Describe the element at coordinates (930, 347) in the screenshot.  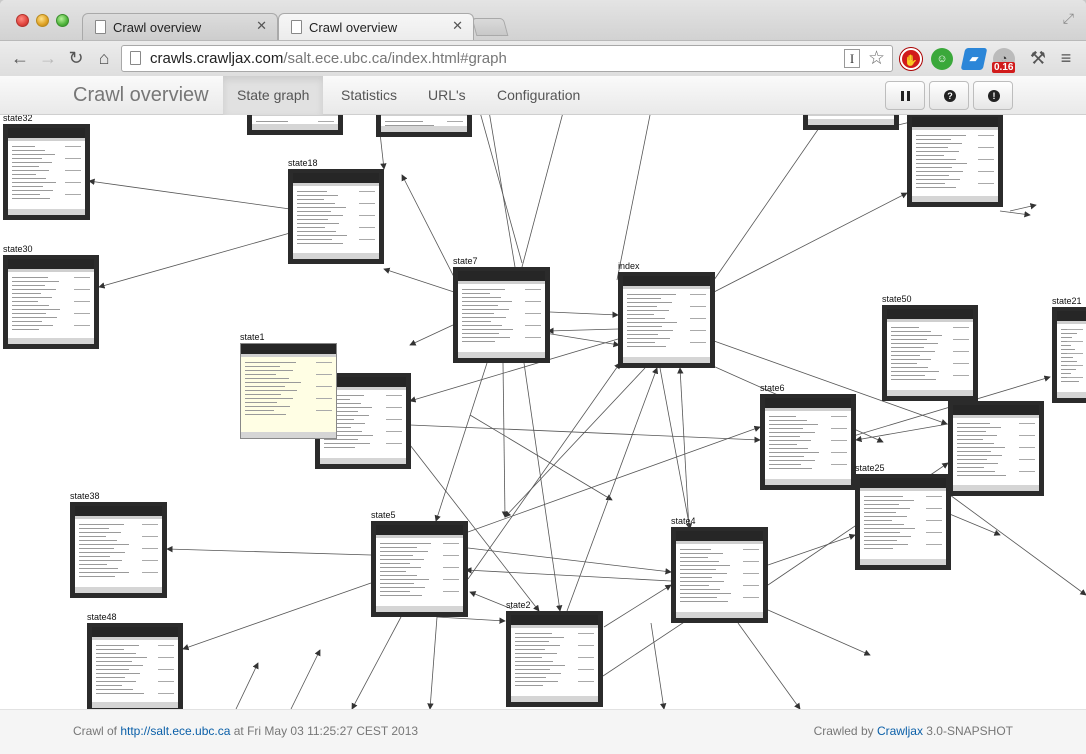
I see `node-state50: state50` at that location.